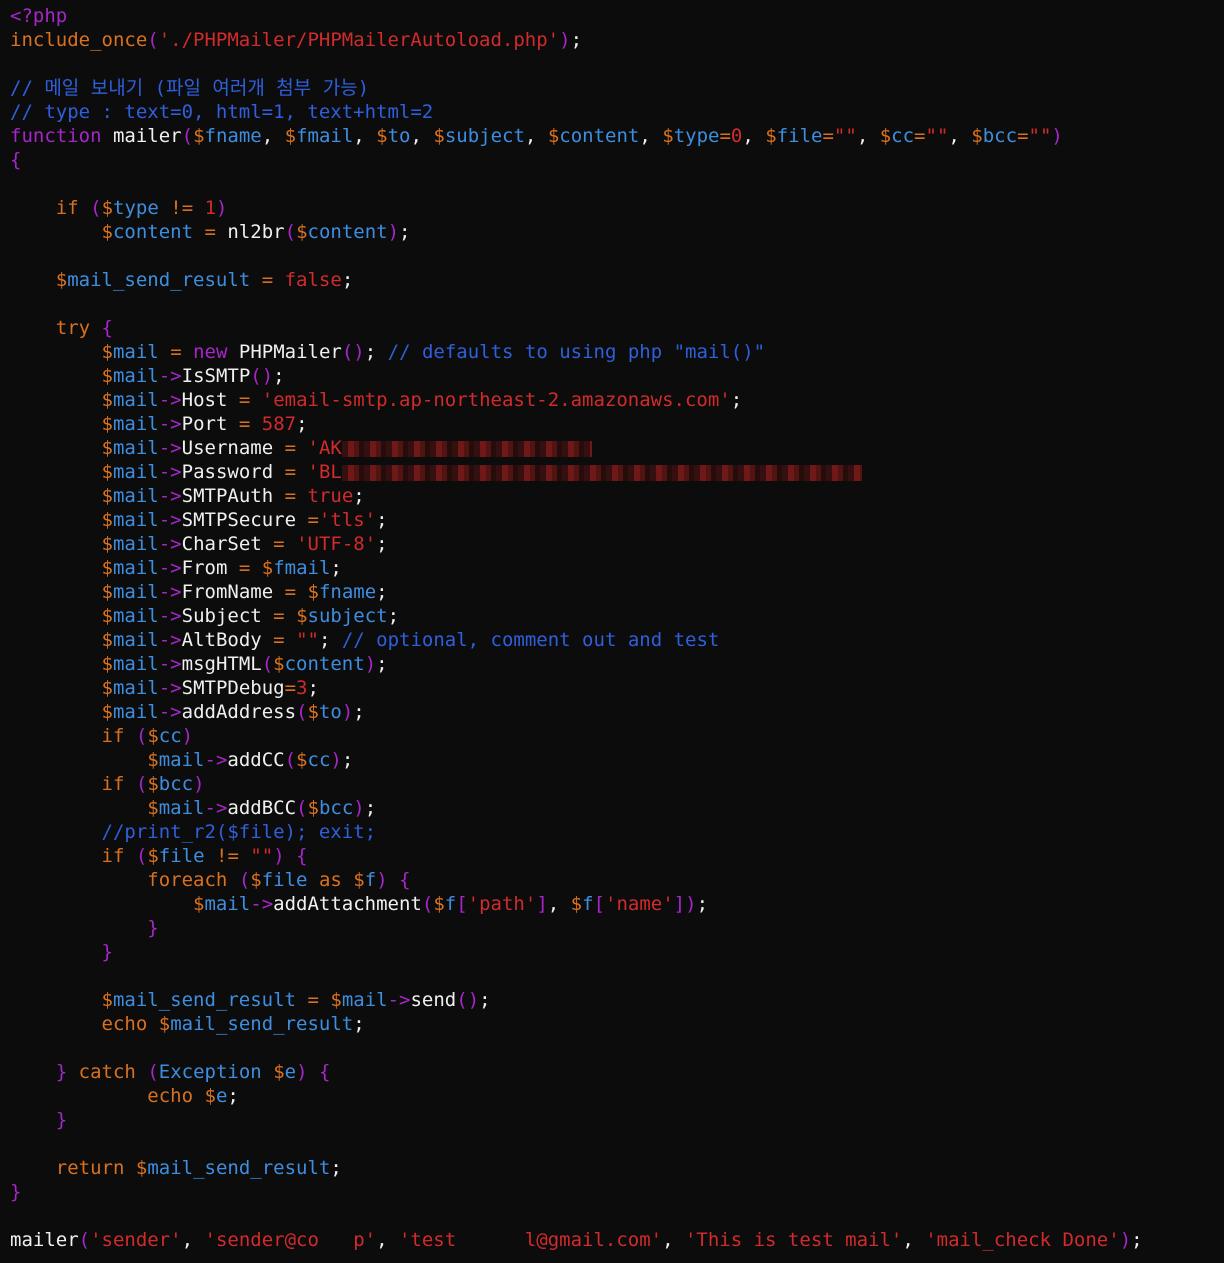 The width and height of the screenshot is (1224, 1263). What do you see at coordinates (244, 544) in the screenshot?
I see `code-line: $mail->CharSet = 'UTF-8';` at bounding box center [244, 544].